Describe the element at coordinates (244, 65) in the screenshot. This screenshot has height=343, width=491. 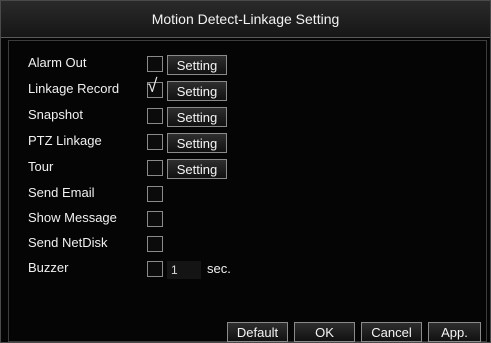
I see `row-alarm-out: Alarm Out Setting` at that location.